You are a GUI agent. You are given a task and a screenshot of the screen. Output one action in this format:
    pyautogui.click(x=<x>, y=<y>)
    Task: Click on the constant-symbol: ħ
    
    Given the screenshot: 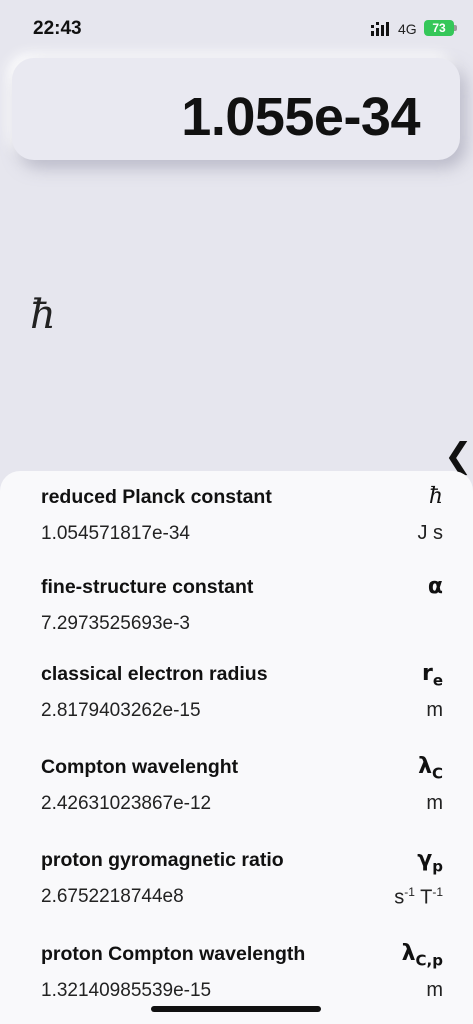 What is the action you would take?
    pyautogui.click(x=435, y=496)
    